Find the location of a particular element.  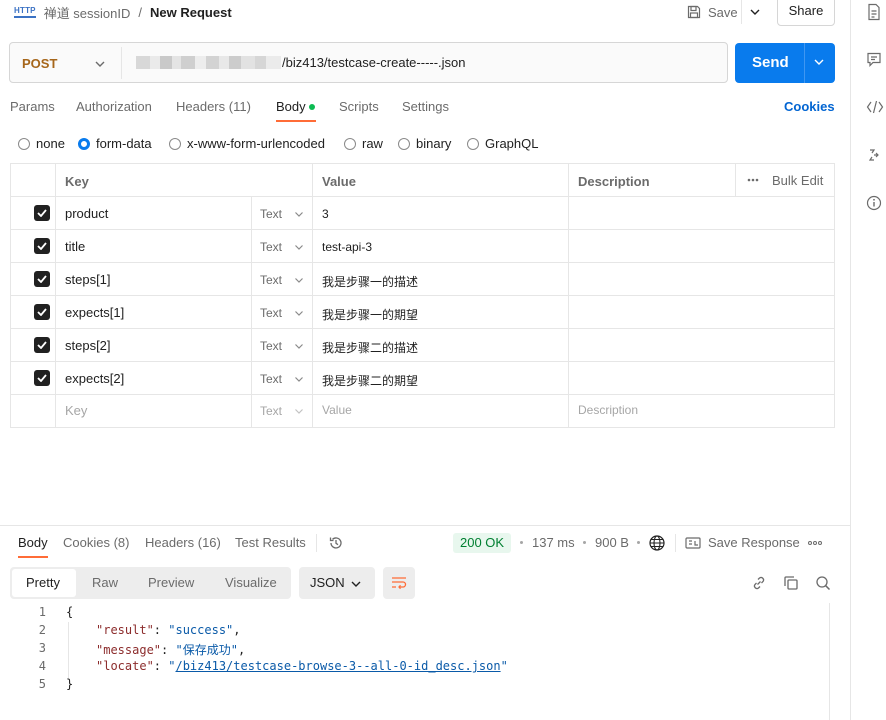

radio-label: GraphQL is located at coordinates (512, 143).